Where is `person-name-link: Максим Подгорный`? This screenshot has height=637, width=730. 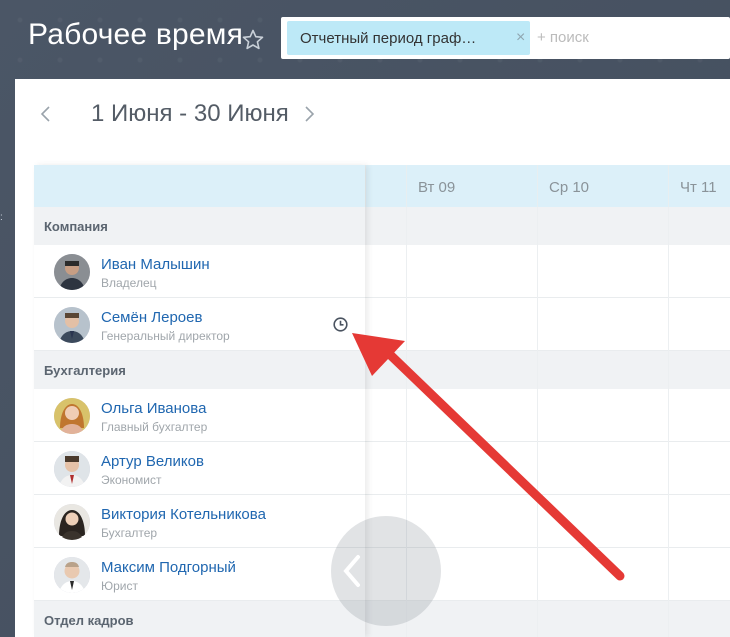
person-name-link: Максим Подгорный is located at coordinates (168, 567).